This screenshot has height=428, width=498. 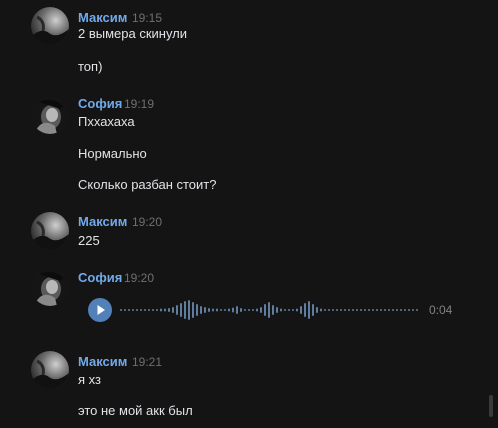 I want to click on message-text: топ), so click(x=90, y=66).